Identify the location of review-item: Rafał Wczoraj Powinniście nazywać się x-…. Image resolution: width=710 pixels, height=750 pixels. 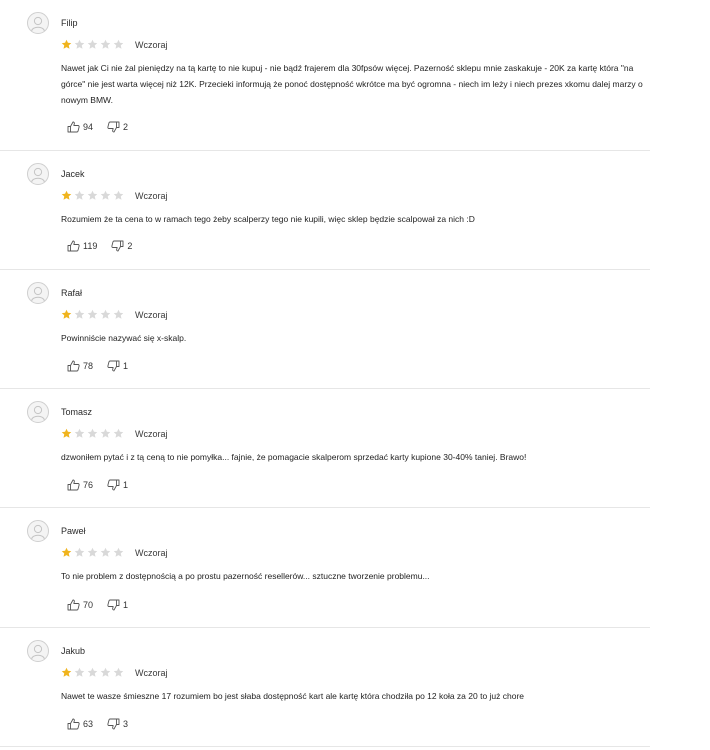
(325, 329).